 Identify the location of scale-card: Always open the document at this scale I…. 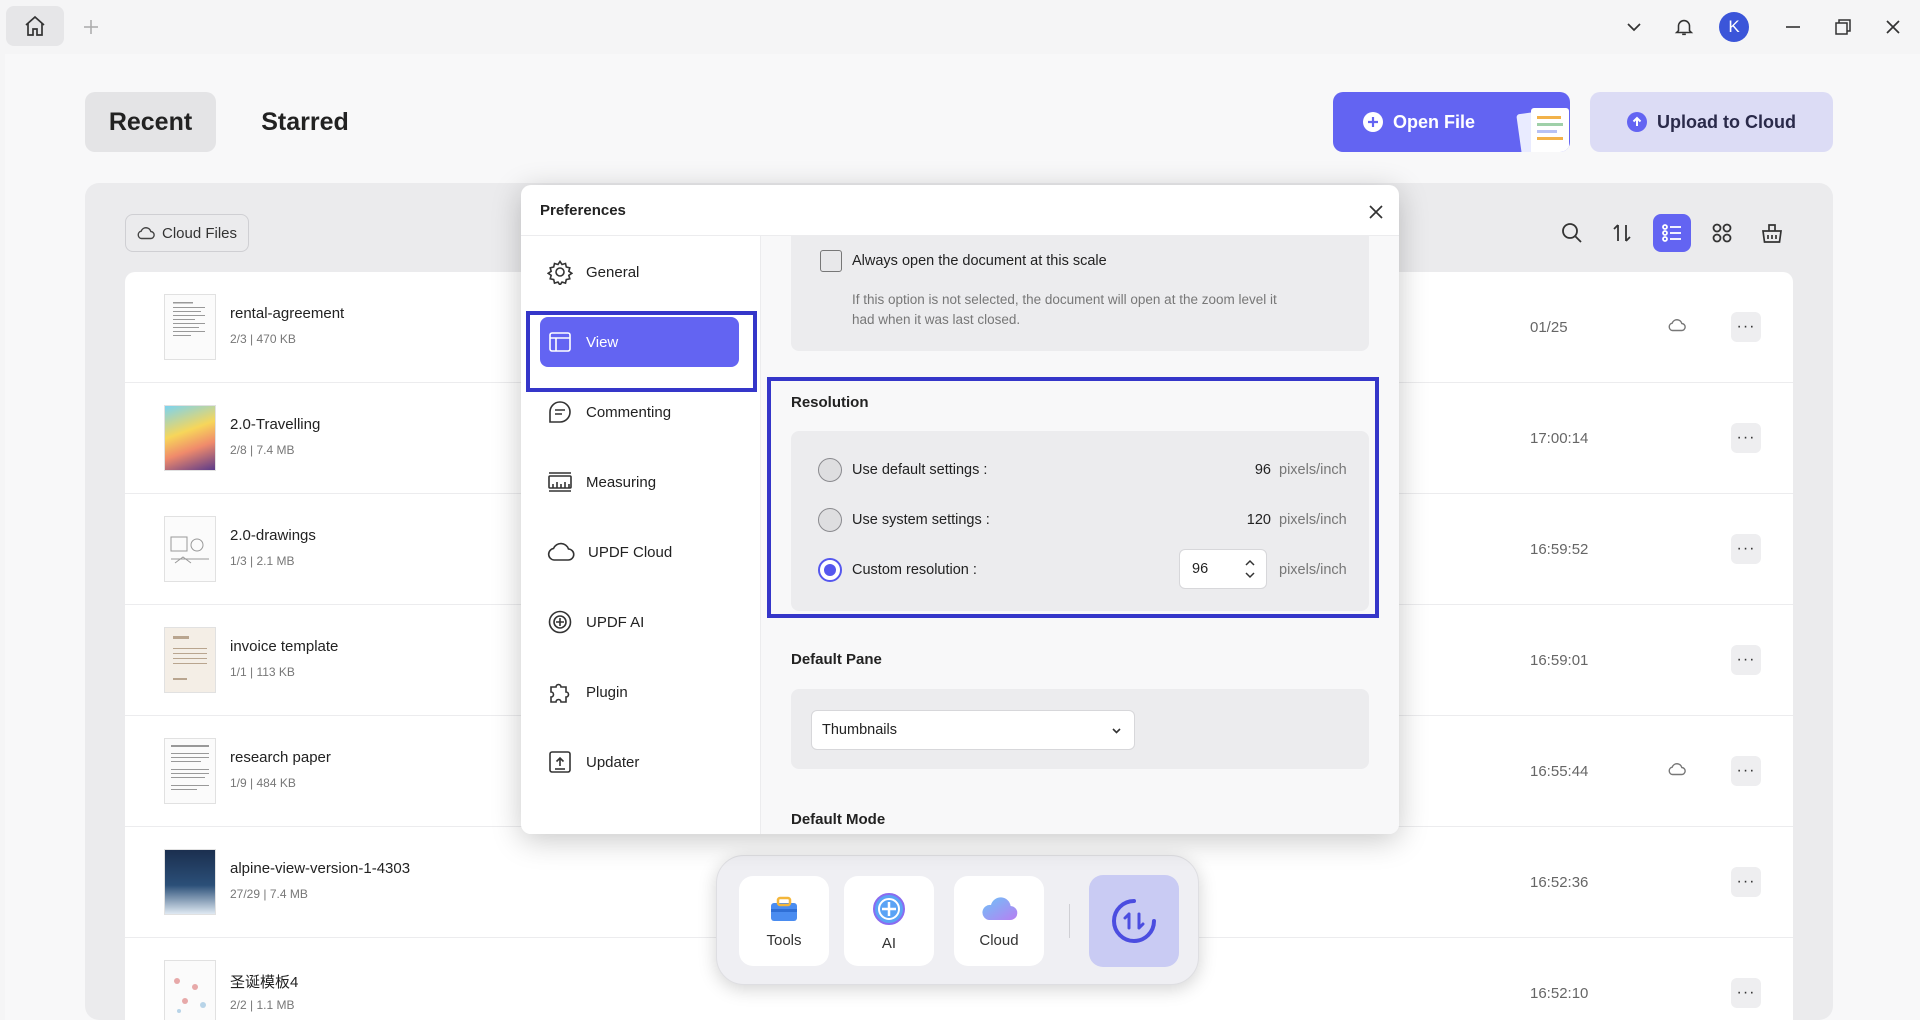
(1080, 293).